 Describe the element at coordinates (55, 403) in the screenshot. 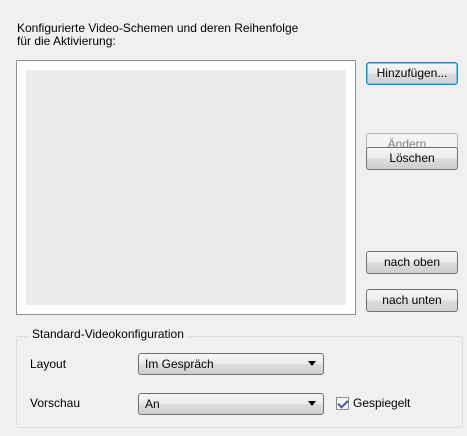

I see `preview-label: Vorschau` at that location.